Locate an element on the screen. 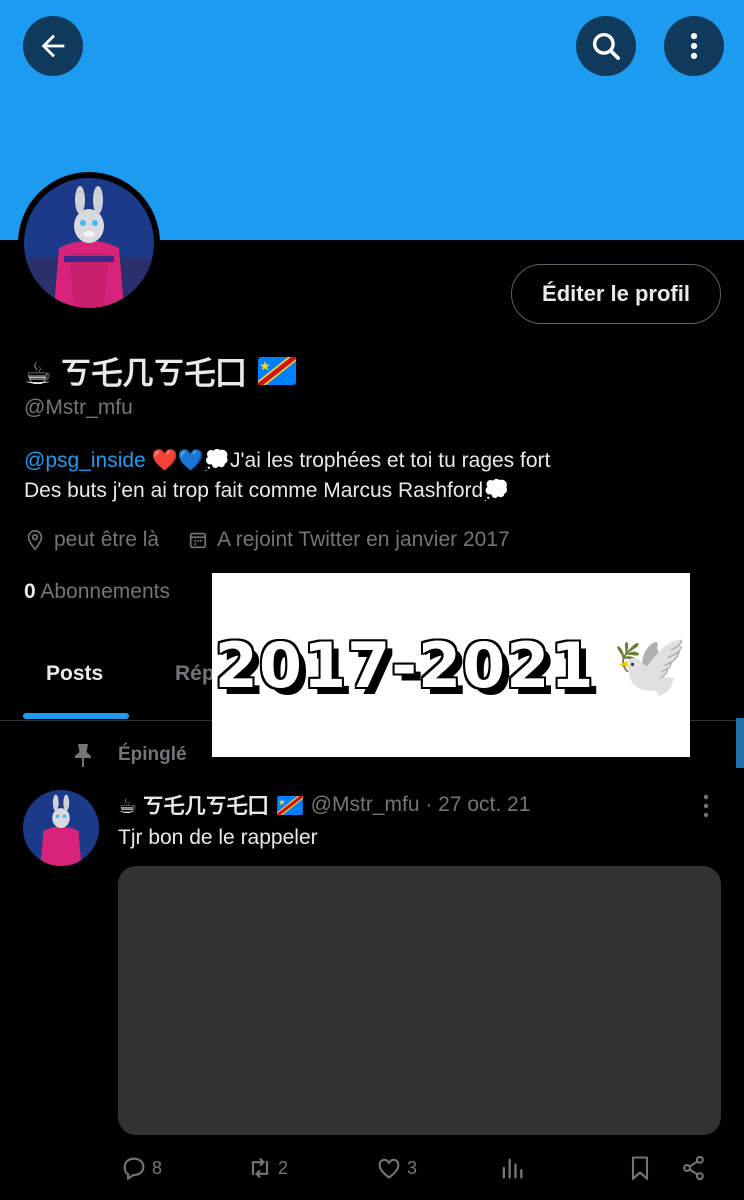 This screenshot has height=1200, width=744. heart-icon is located at coordinates (389, 1168).